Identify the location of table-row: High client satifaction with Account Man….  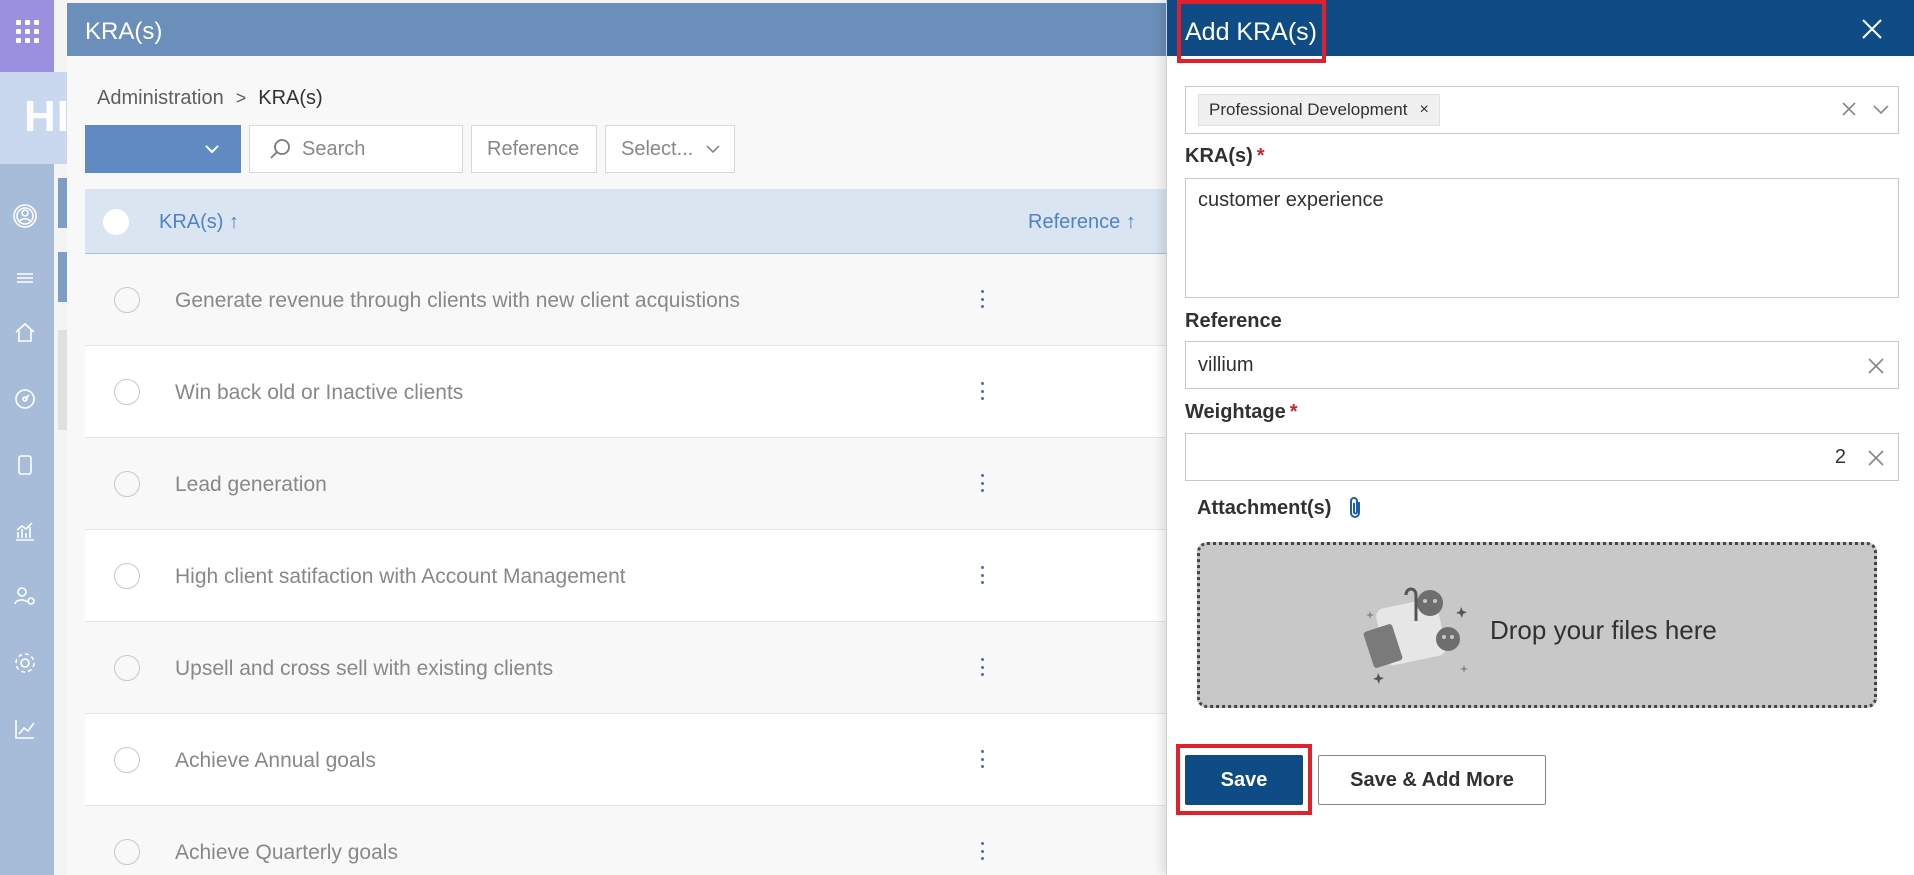
(626, 576).